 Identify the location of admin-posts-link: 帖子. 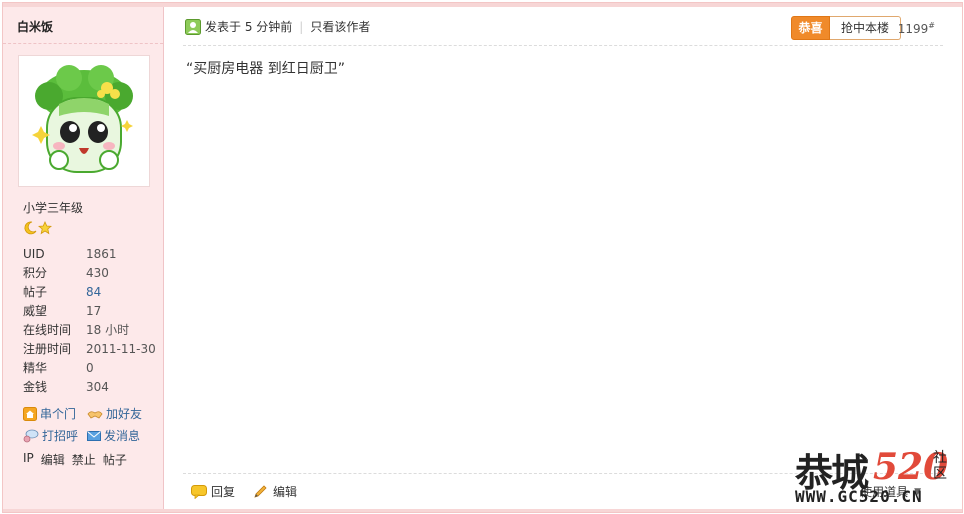
(115, 459).